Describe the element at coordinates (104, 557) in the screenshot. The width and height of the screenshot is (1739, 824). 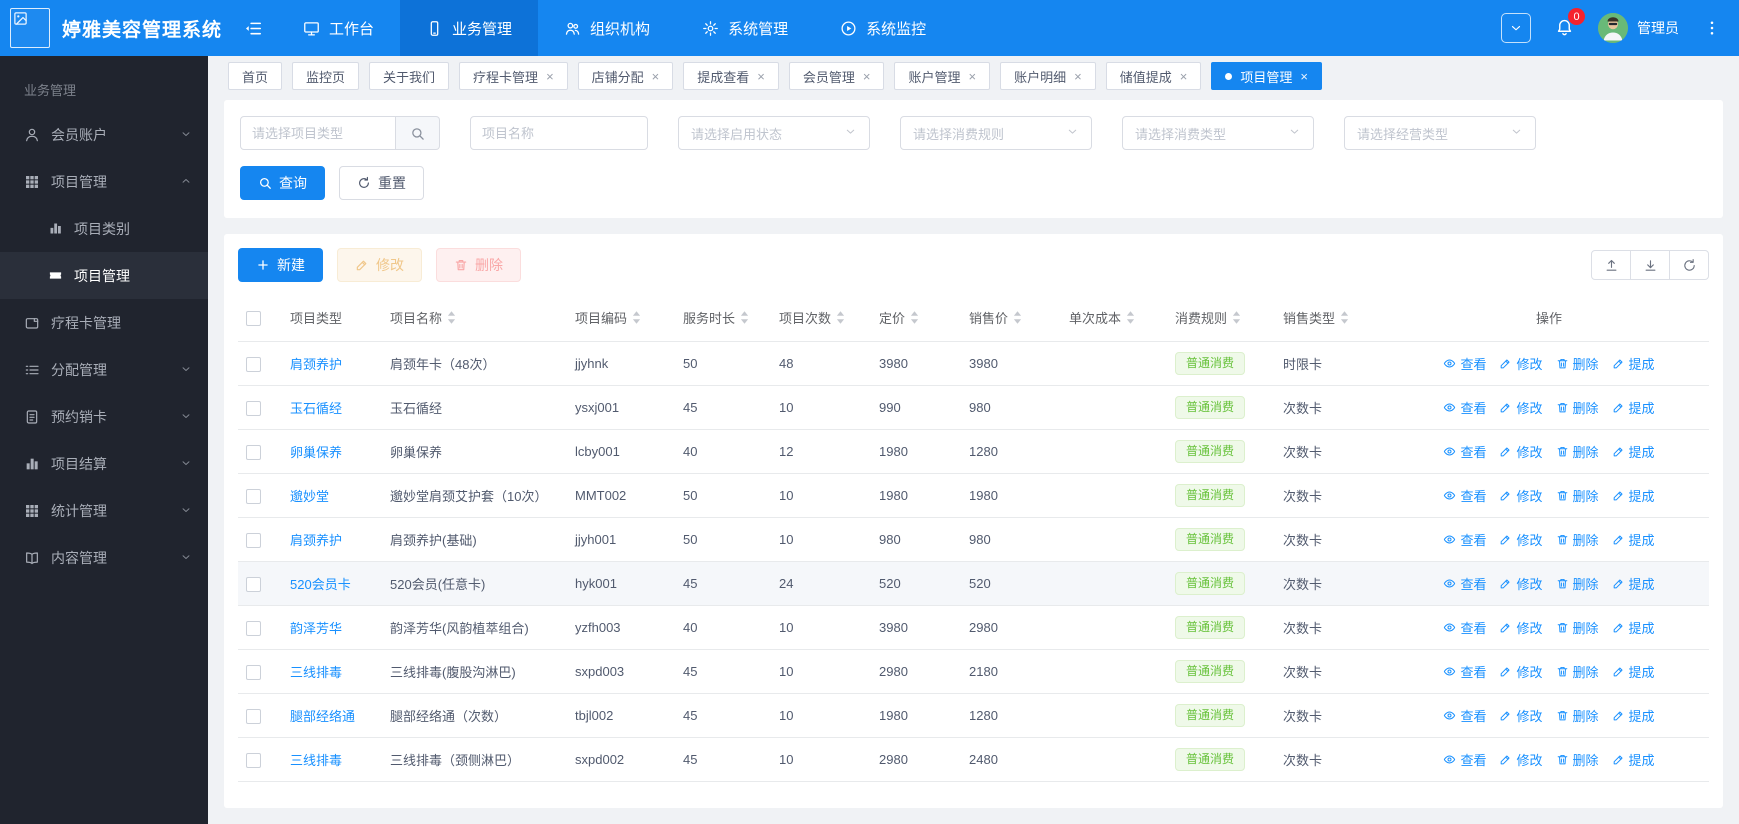
I see `sidebar-item-7: 内容管理` at that location.